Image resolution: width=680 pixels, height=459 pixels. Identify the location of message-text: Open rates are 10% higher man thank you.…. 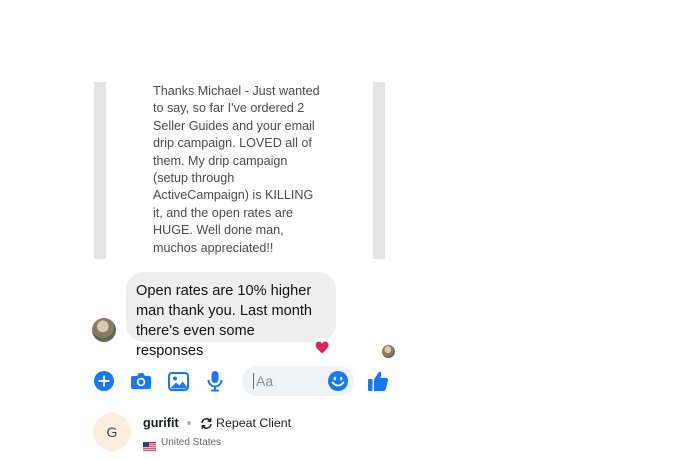
(224, 321).